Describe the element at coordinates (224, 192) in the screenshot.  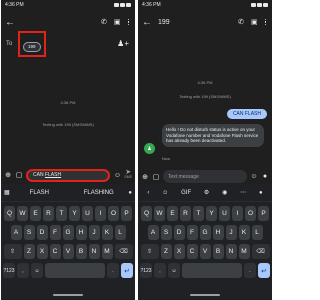
I see `palette-icon: ◉` at that location.